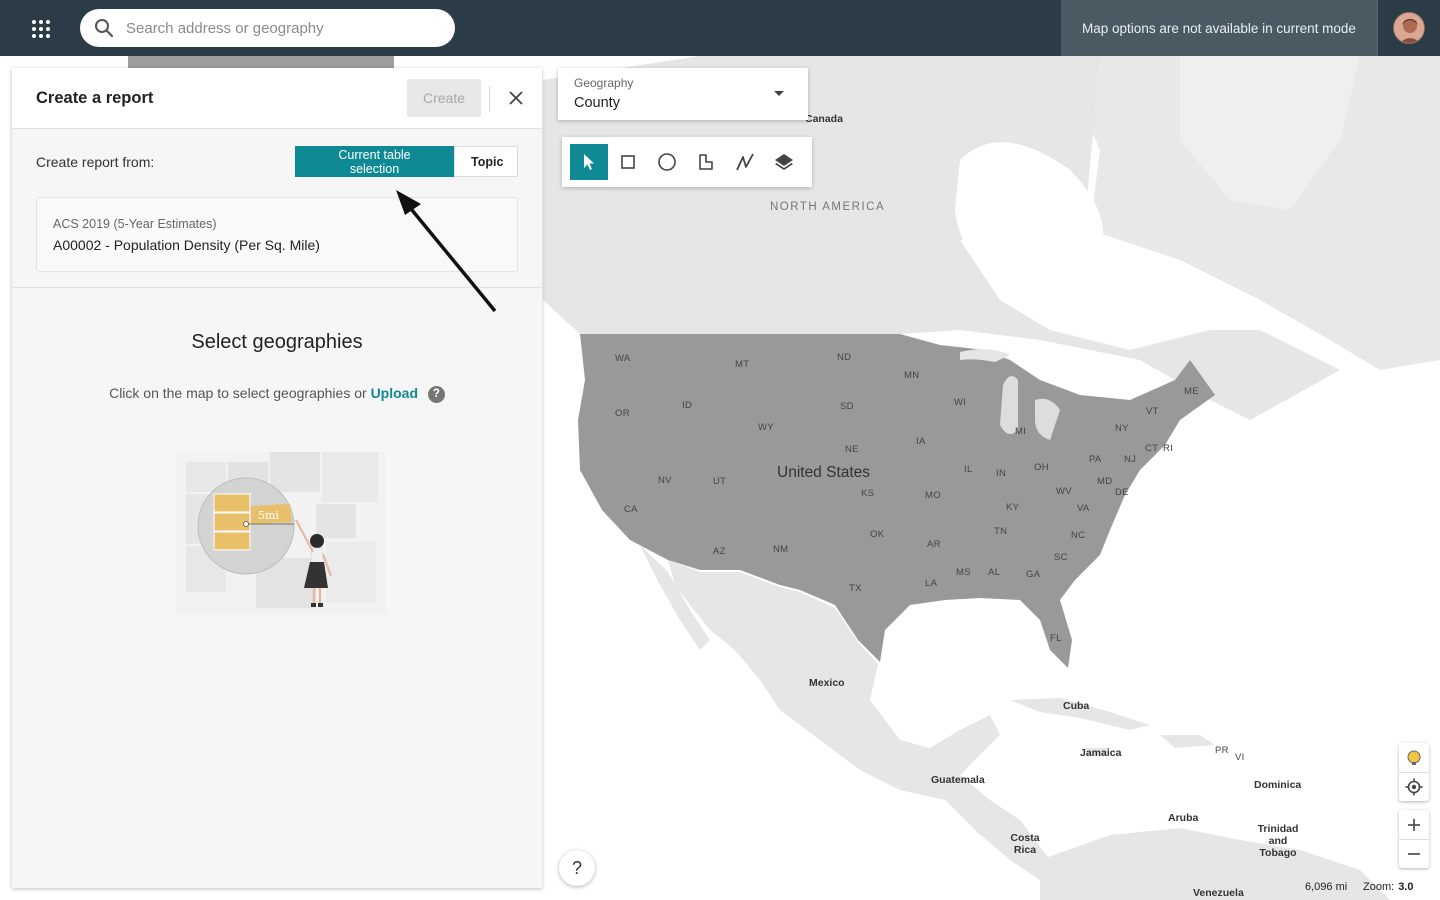 The image size is (1440, 900). What do you see at coordinates (824, 472) in the screenshot?
I see `country-label-us: United States` at bounding box center [824, 472].